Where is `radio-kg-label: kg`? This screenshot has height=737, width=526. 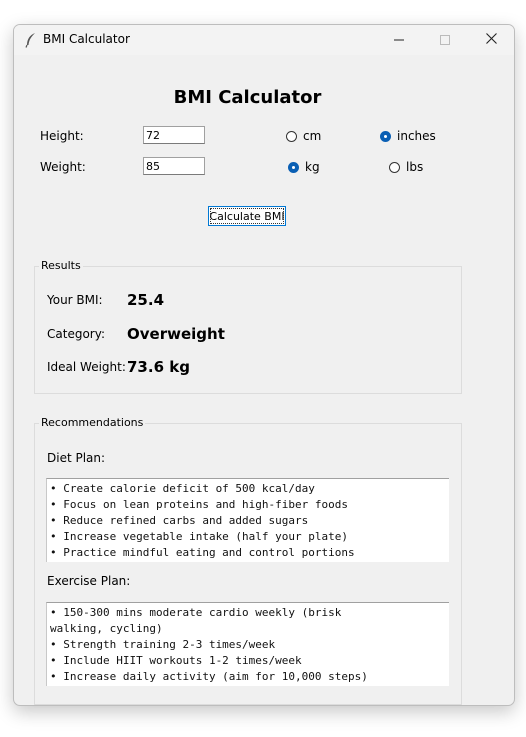
radio-kg-label: kg is located at coordinates (312, 167).